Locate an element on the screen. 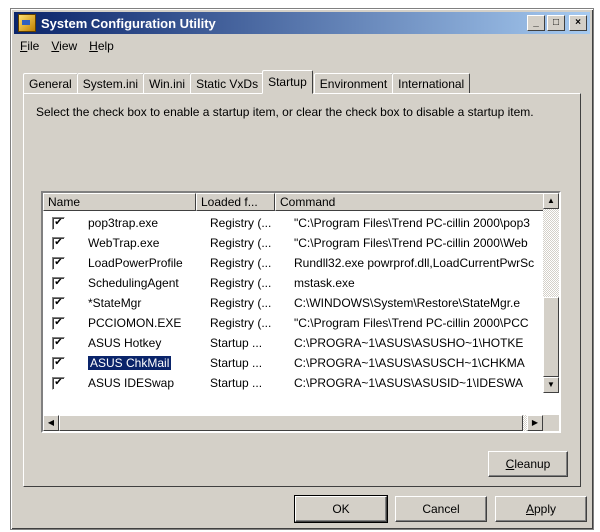 The height and width of the screenshot is (532, 600). item-name-text: PCCIOMON.EXE is located at coordinates (135, 323).